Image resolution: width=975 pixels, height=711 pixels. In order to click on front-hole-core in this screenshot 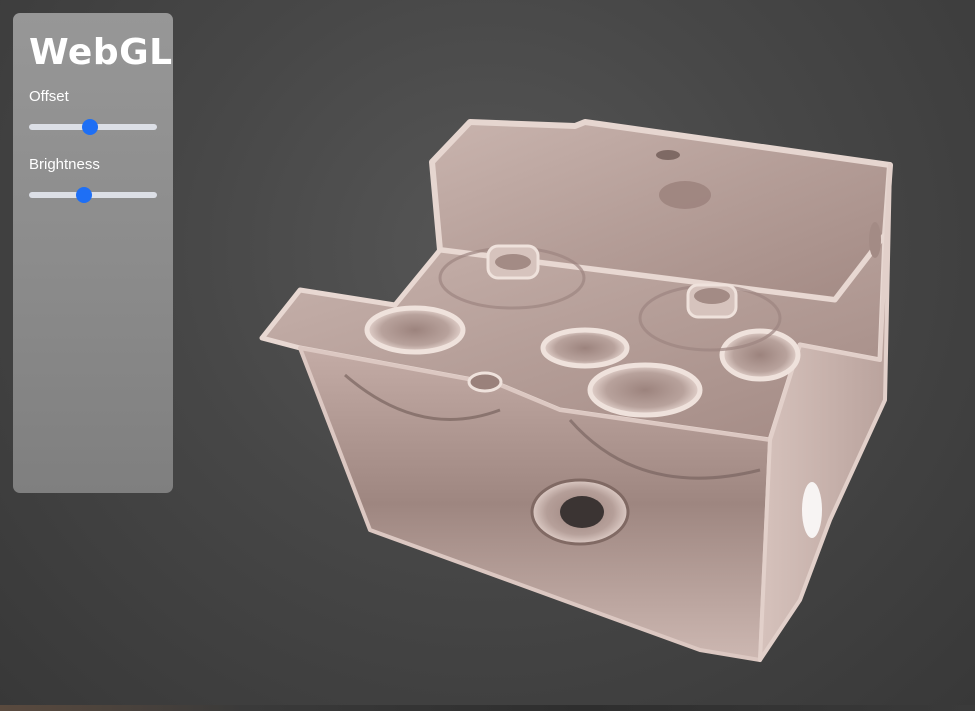, I will do `click(582, 512)`.